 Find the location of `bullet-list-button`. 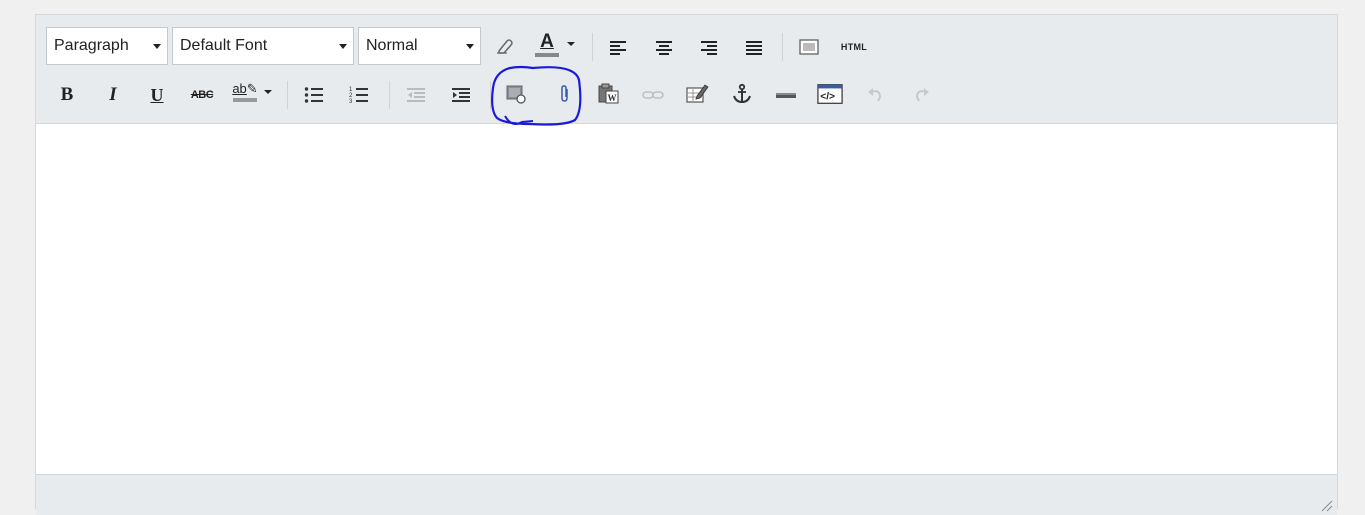

bullet-list-button is located at coordinates (314, 95).